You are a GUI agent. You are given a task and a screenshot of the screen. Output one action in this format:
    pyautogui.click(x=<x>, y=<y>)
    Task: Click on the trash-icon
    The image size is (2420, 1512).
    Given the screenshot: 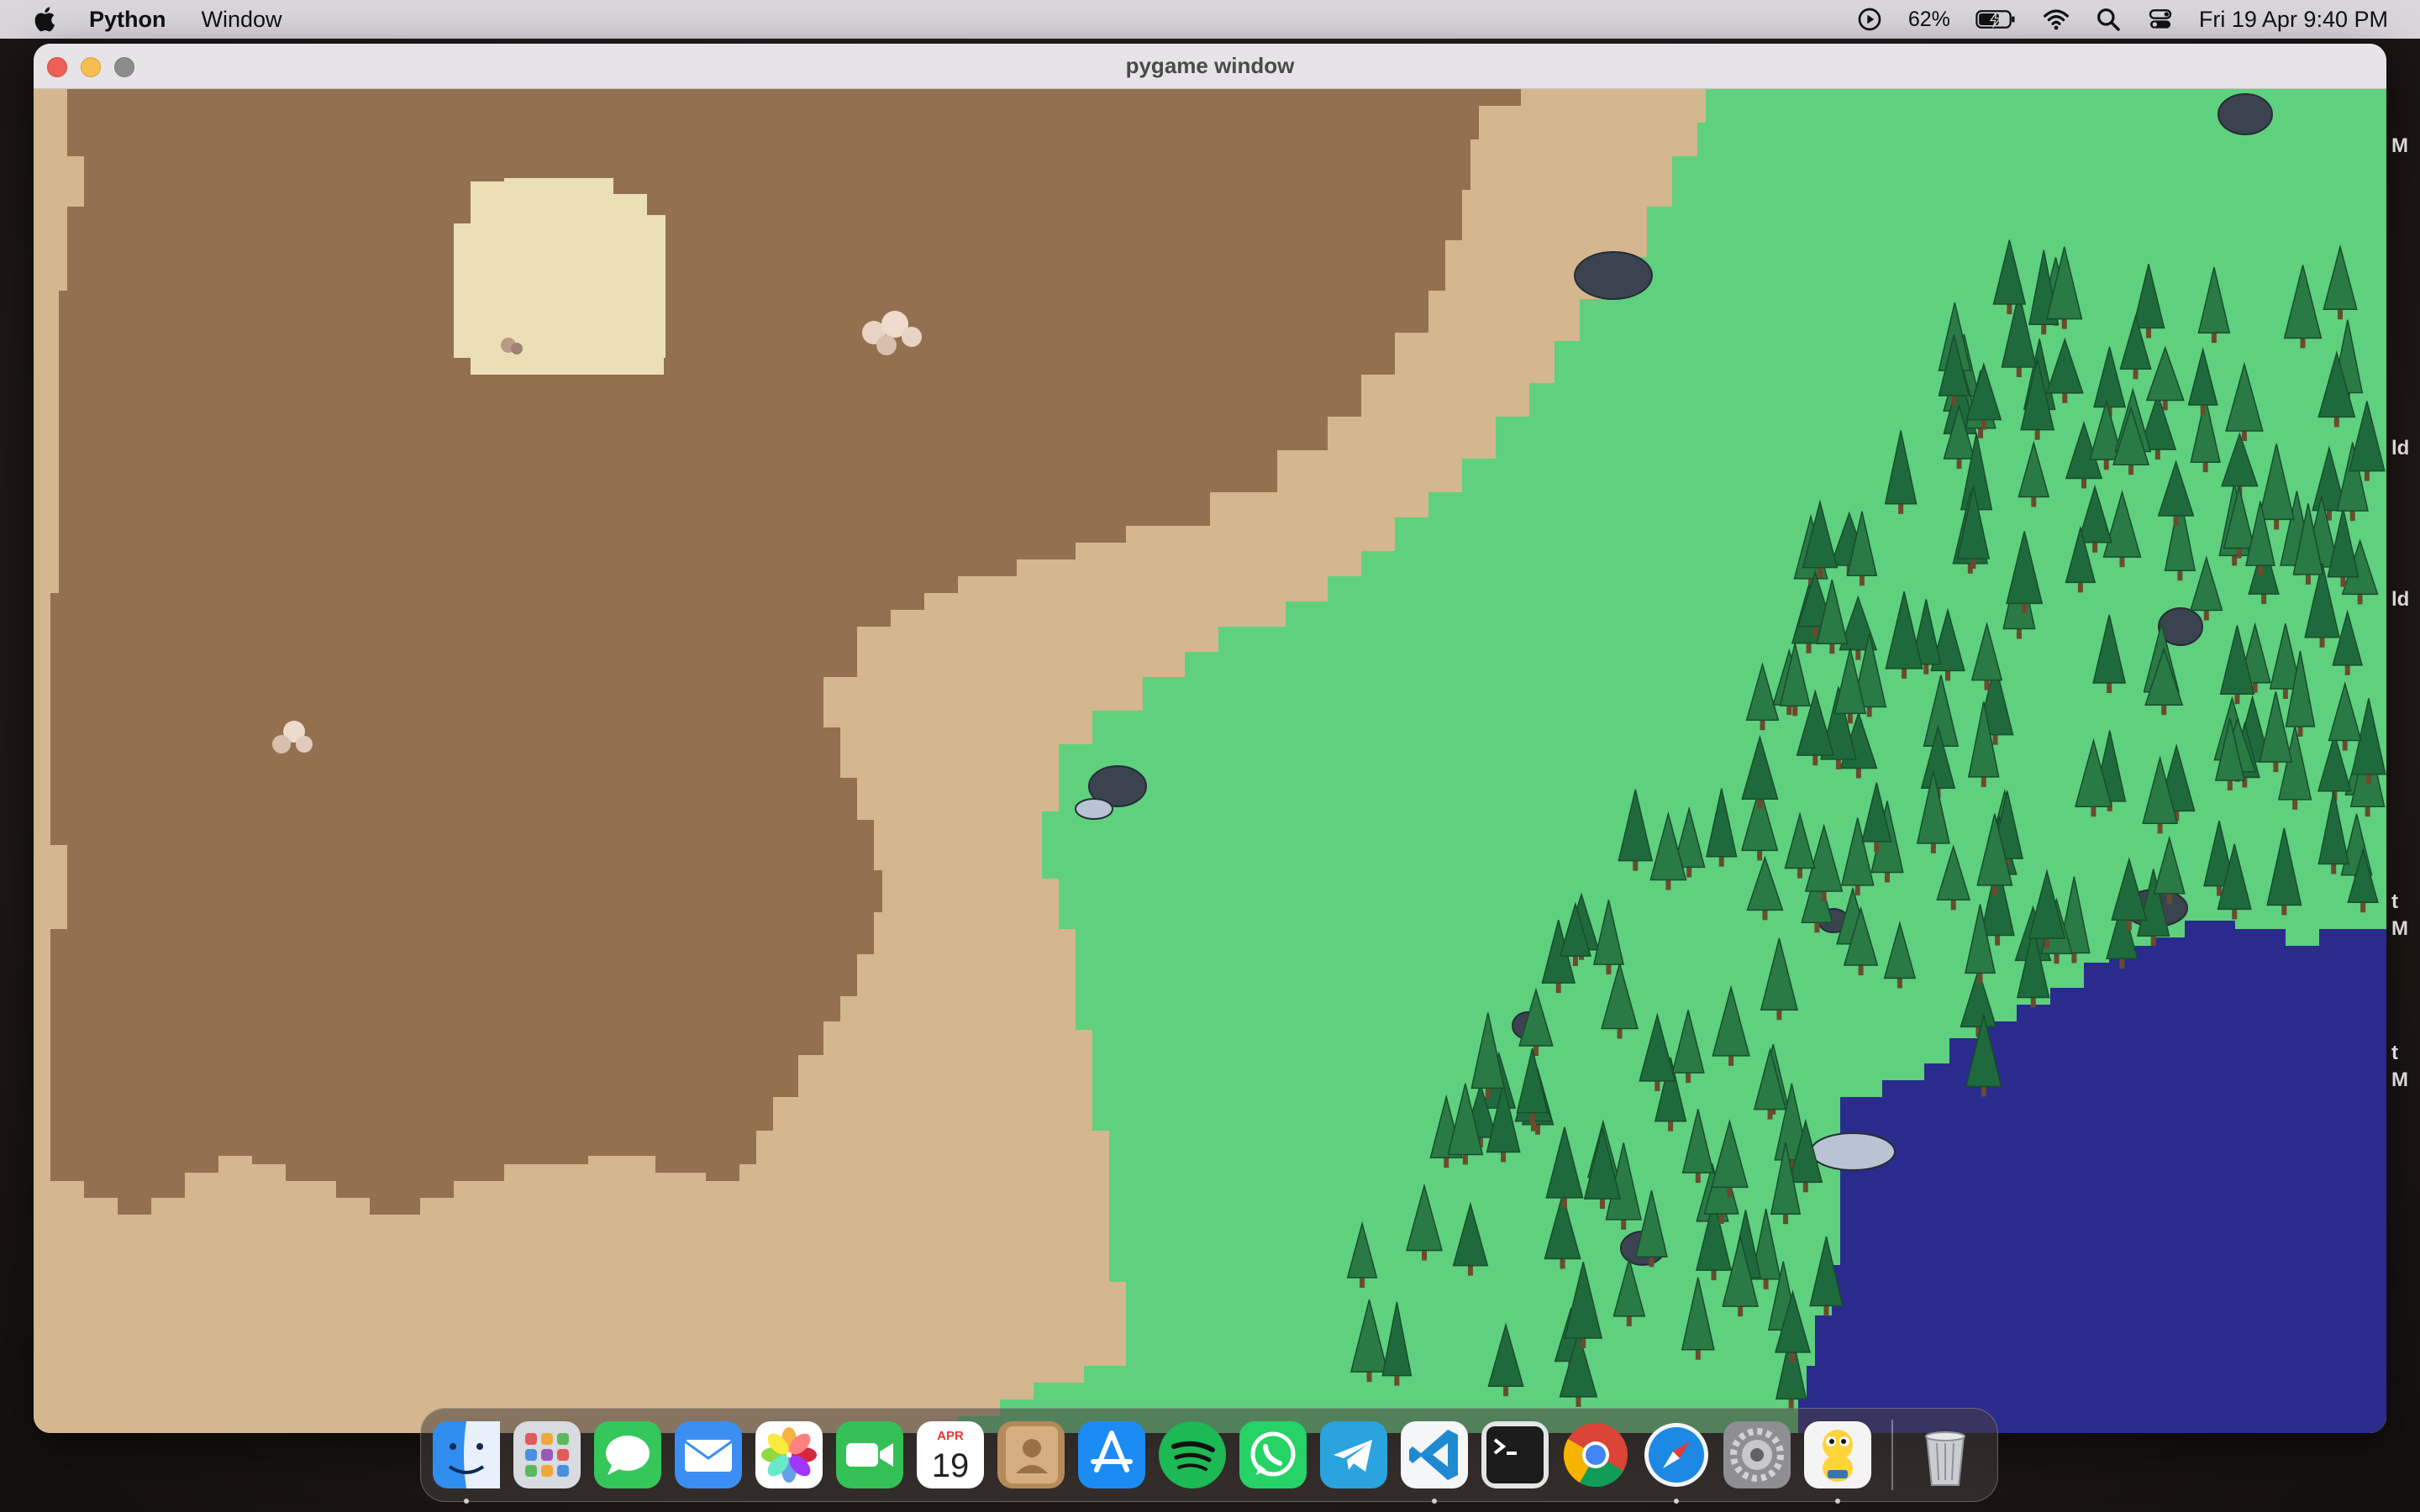 What is the action you would take?
    pyautogui.click(x=1945, y=1458)
    